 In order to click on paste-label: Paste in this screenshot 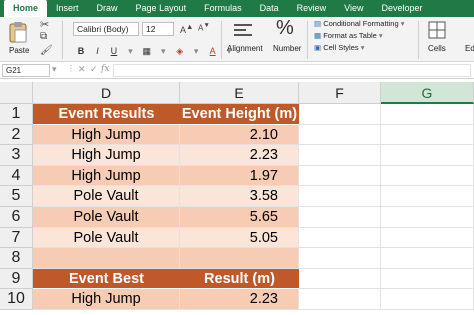, I will do `click(19, 50)`.